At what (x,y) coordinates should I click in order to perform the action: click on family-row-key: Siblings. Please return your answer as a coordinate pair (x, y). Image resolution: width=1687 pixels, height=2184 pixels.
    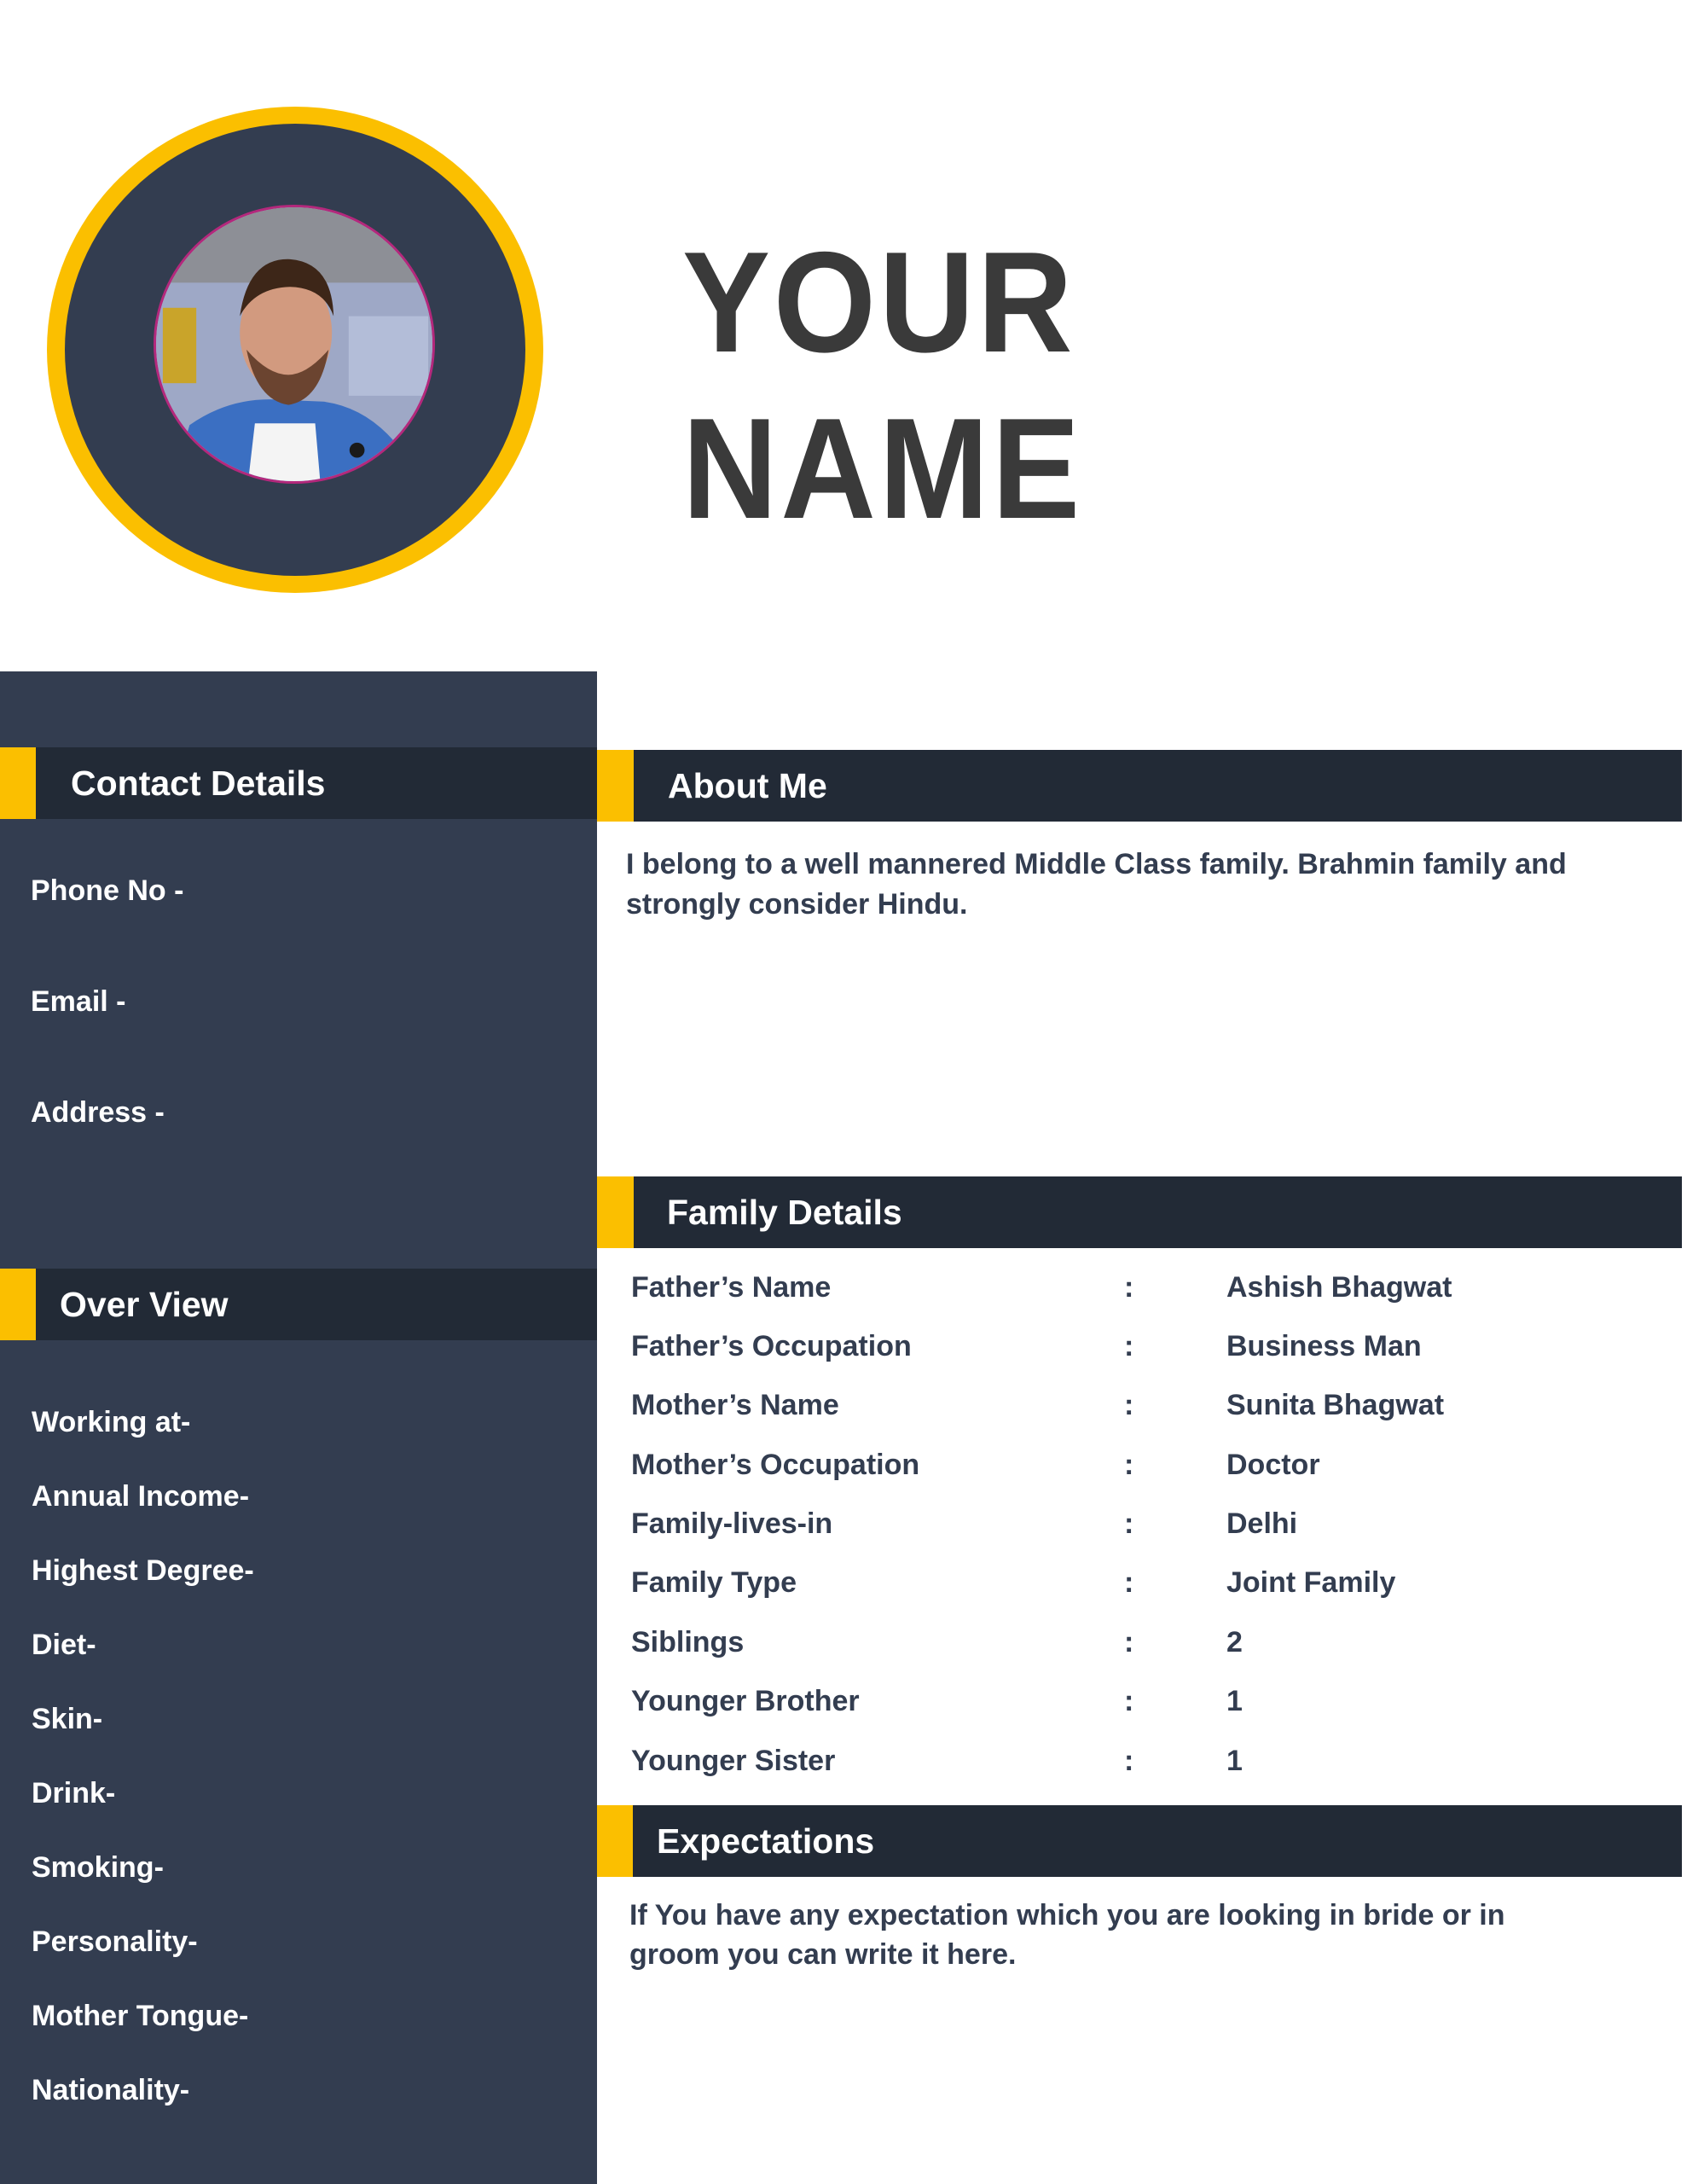
    Looking at the image, I should click on (688, 1642).